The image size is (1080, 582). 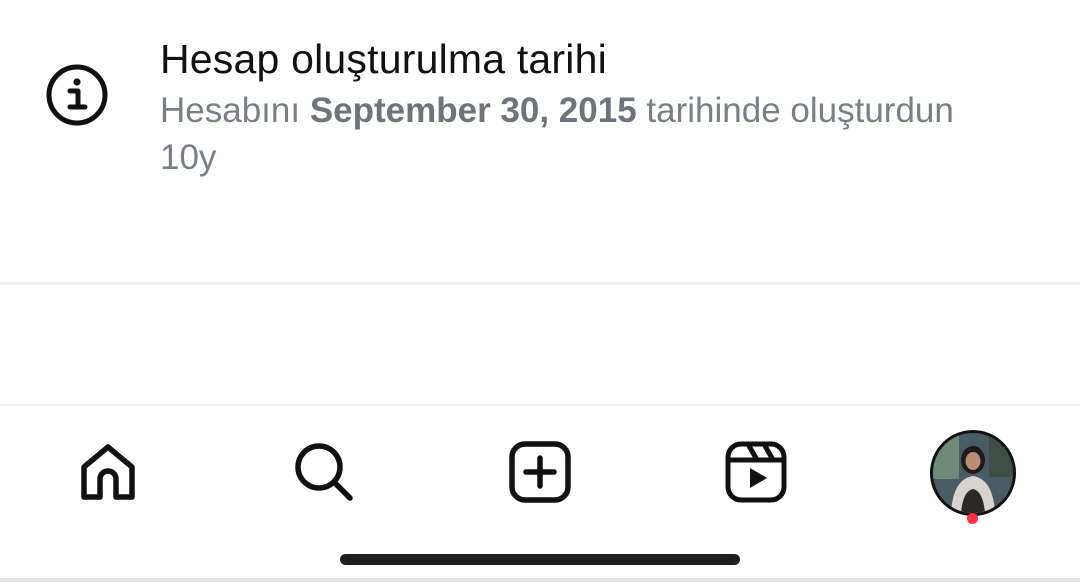 What do you see at coordinates (235, 110) in the screenshot?
I see `description-prefix: Hesabını` at bounding box center [235, 110].